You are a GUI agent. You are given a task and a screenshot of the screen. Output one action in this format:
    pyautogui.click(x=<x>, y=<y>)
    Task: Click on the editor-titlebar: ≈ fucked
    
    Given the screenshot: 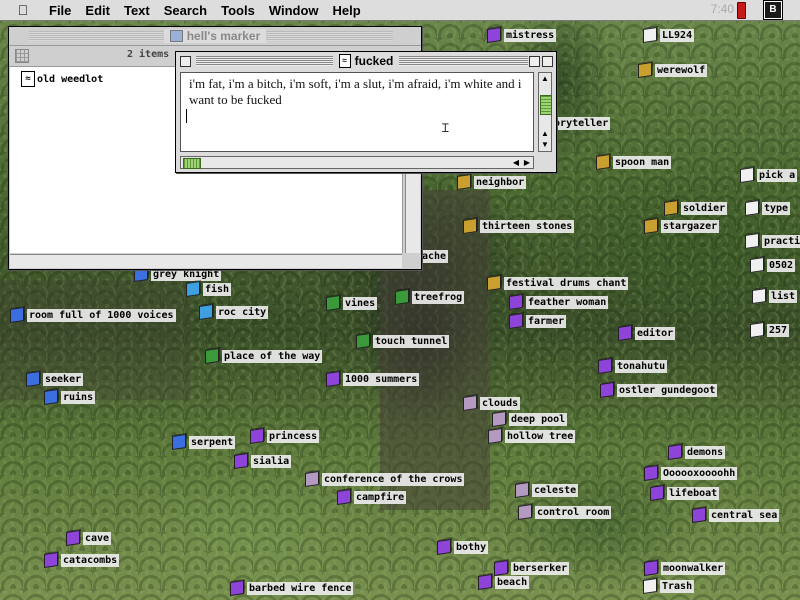 What is the action you would take?
    pyautogui.click(x=366, y=61)
    